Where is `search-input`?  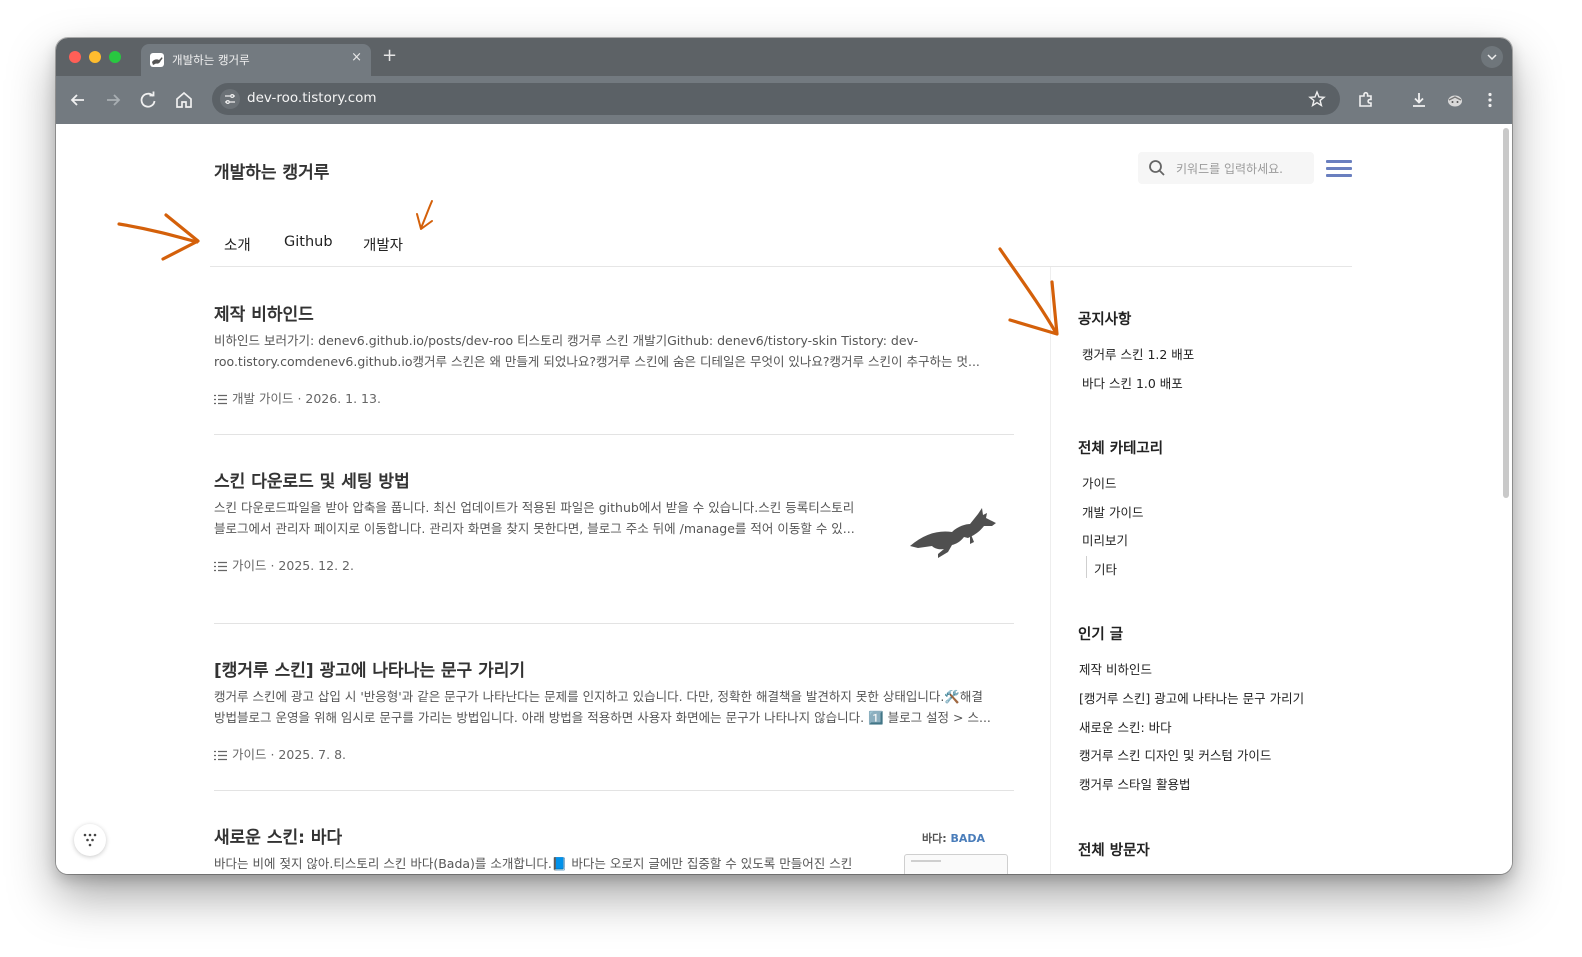 search-input is located at coordinates (1242, 169).